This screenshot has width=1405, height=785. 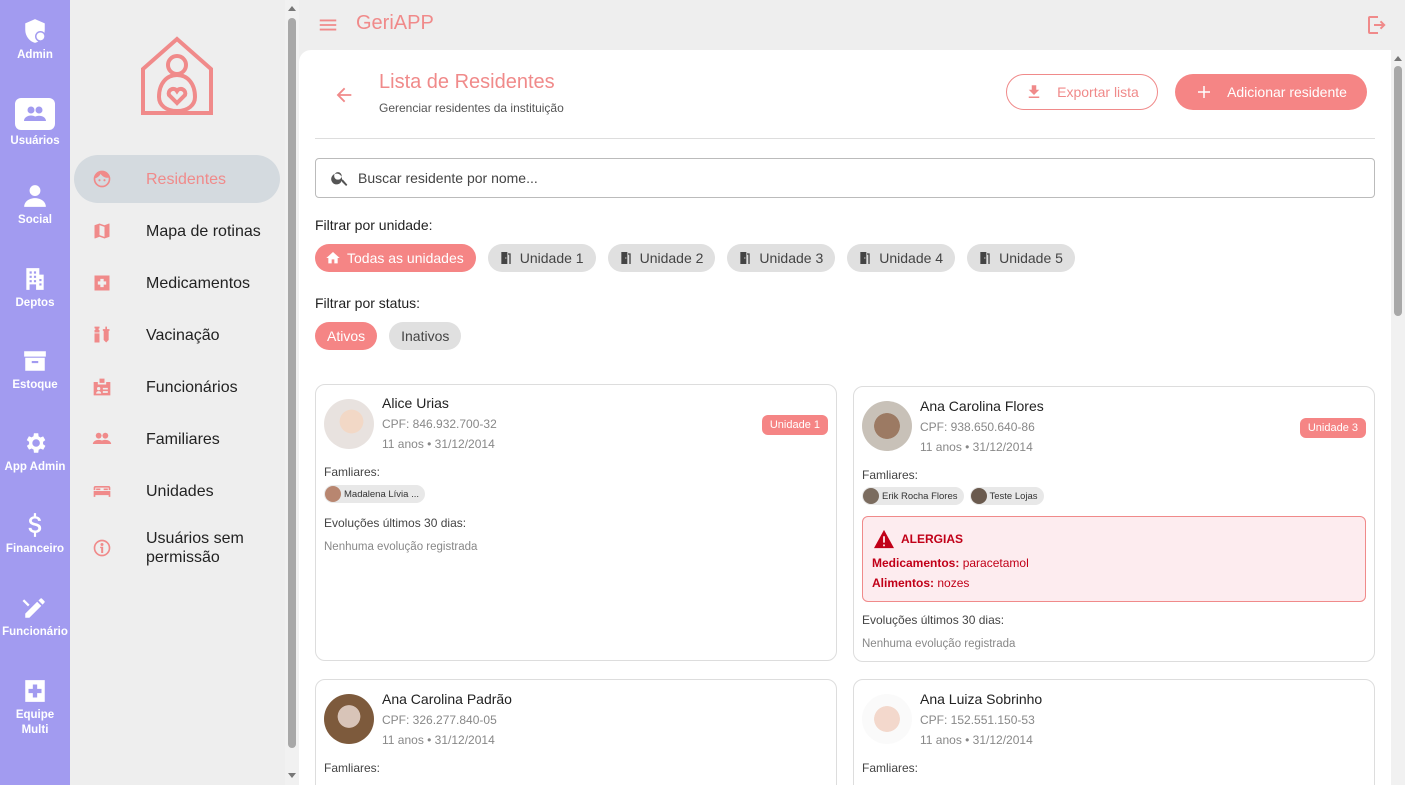 I want to click on person-icon, so click(x=35, y=196).